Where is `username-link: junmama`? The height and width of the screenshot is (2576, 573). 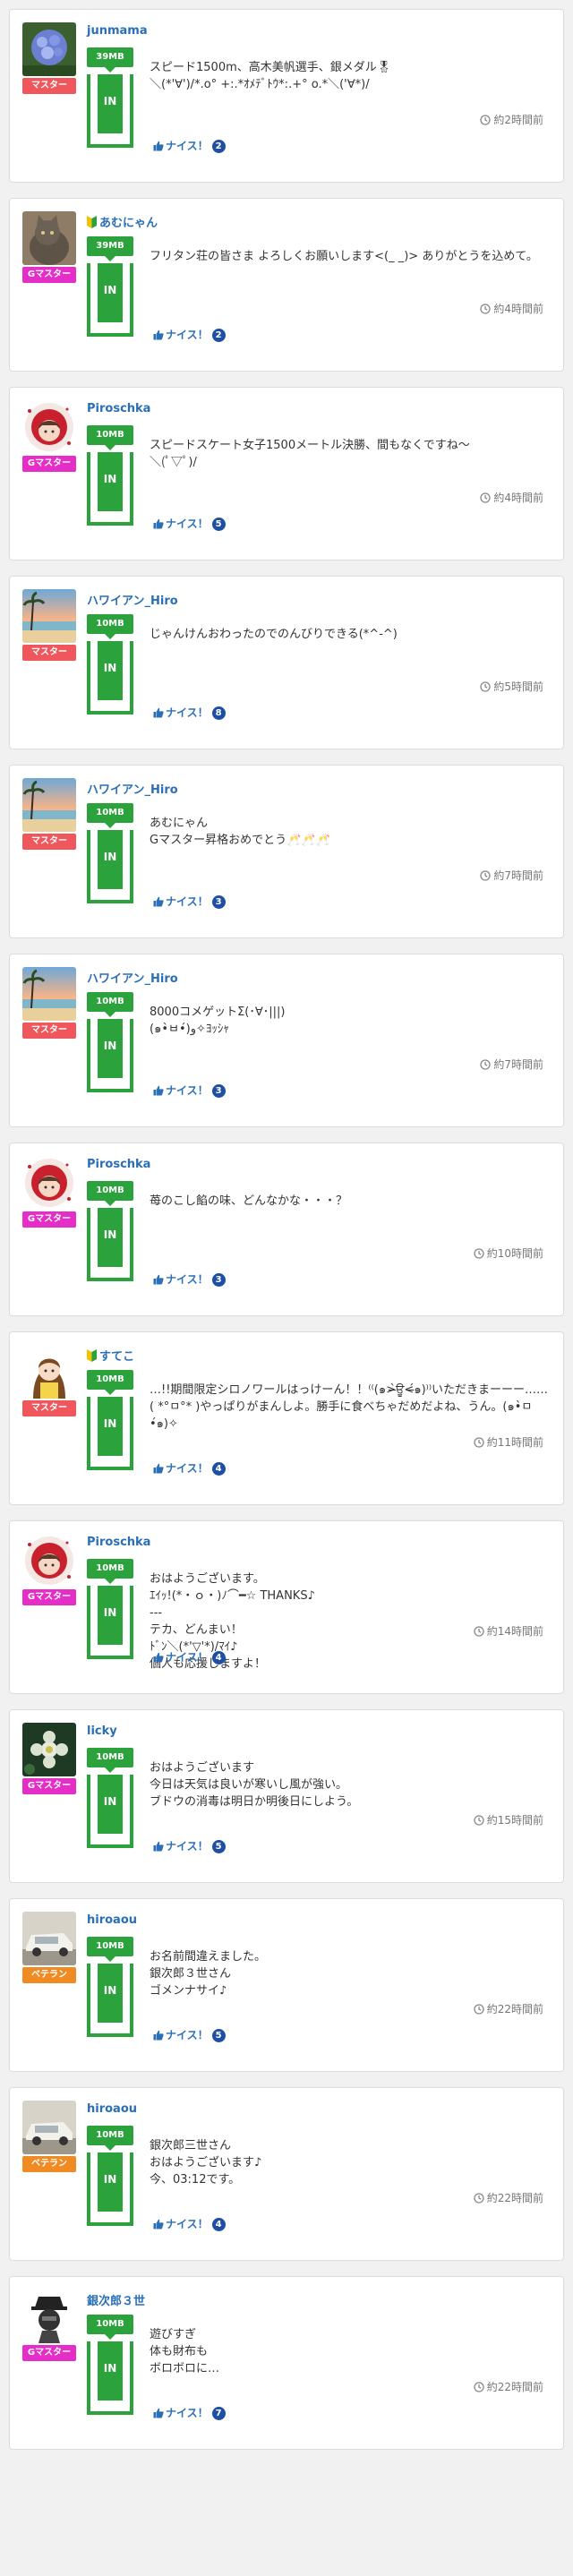
username-link: junmama is located at coordinates (117, 31).